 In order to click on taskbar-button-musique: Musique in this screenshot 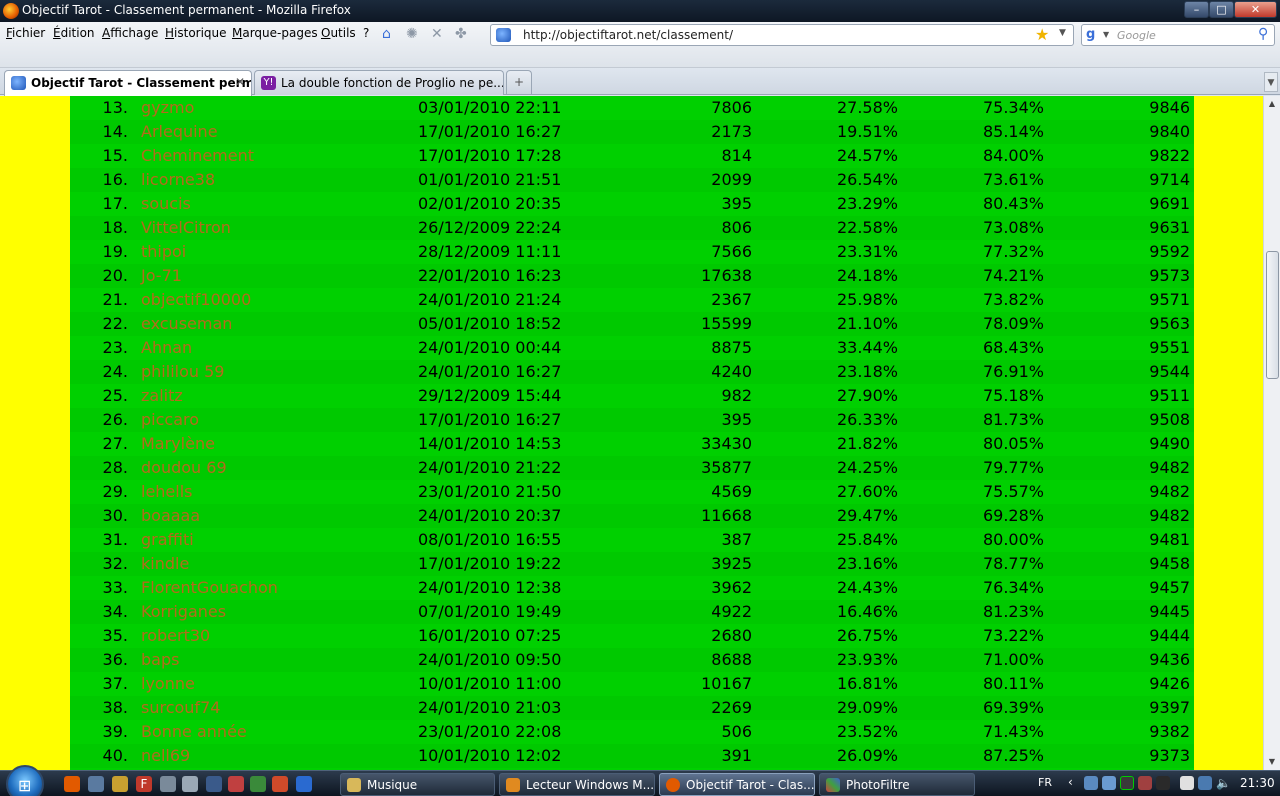, I will do `click(417, 784)`.